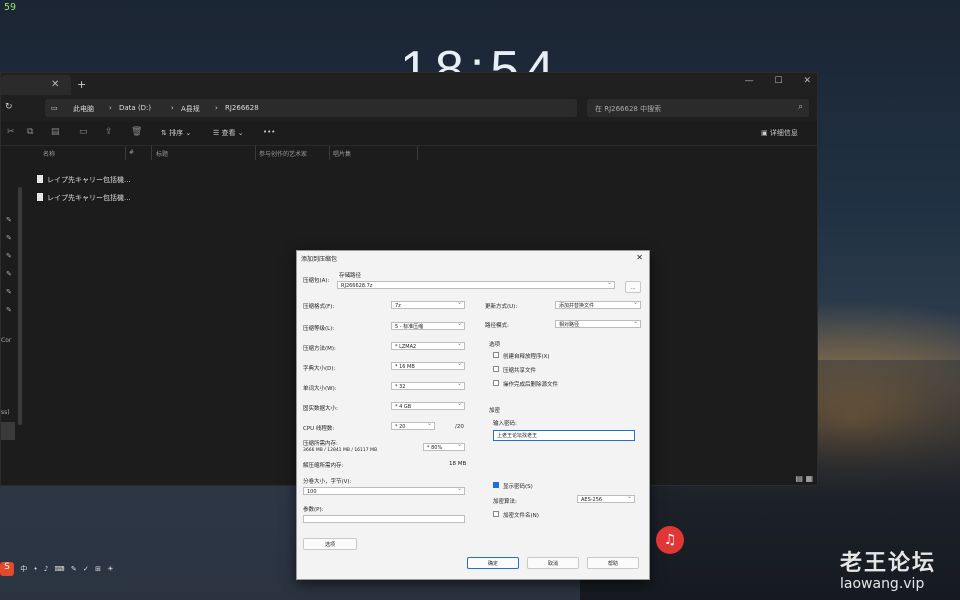  What do you see at coordinates (23, 569) in the screenshot?
I see `ime-mode-indicator: 中` at bounding box center [23, 569].